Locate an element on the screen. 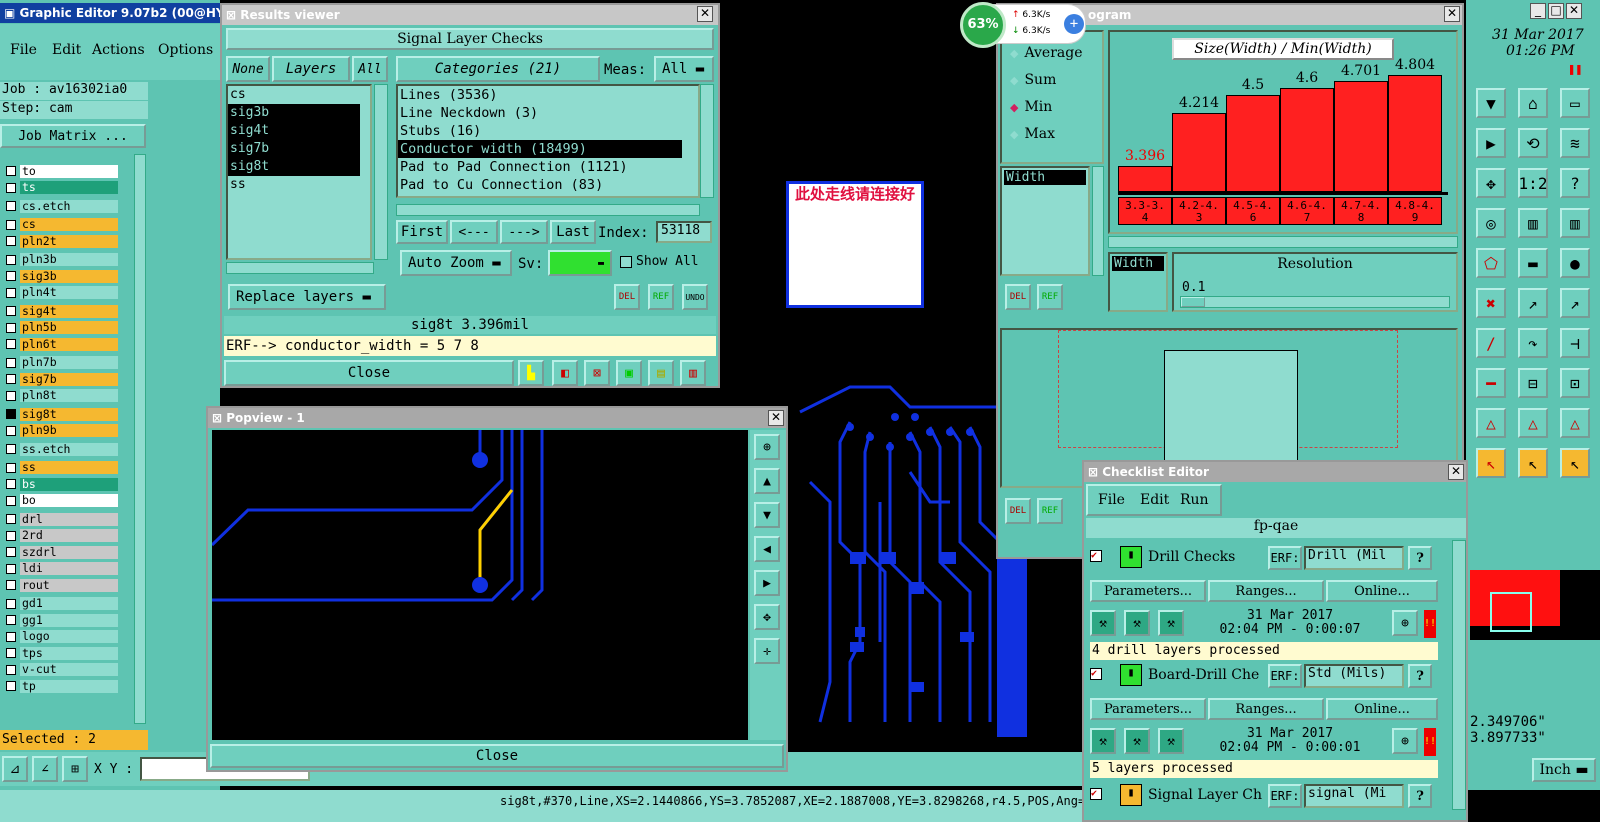  layer-row-drl: drl is located at coordinates (62, 519).